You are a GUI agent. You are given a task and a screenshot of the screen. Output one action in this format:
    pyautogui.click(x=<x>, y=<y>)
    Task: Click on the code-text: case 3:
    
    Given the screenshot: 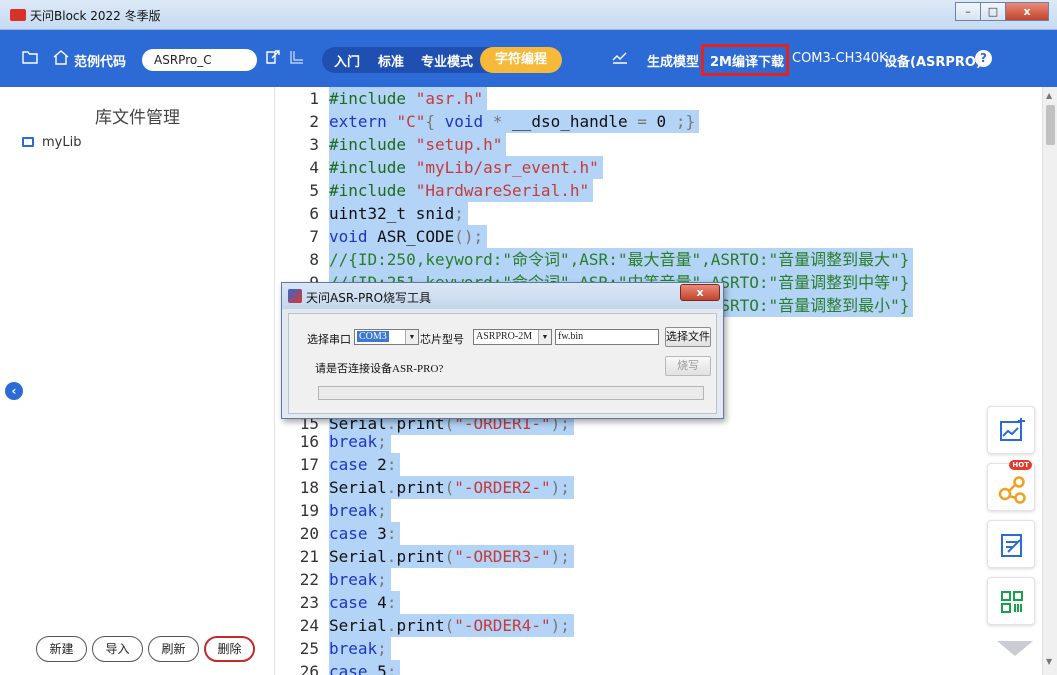 What is the action you would take?
    pyautogui.click(x=365, y=533)
    